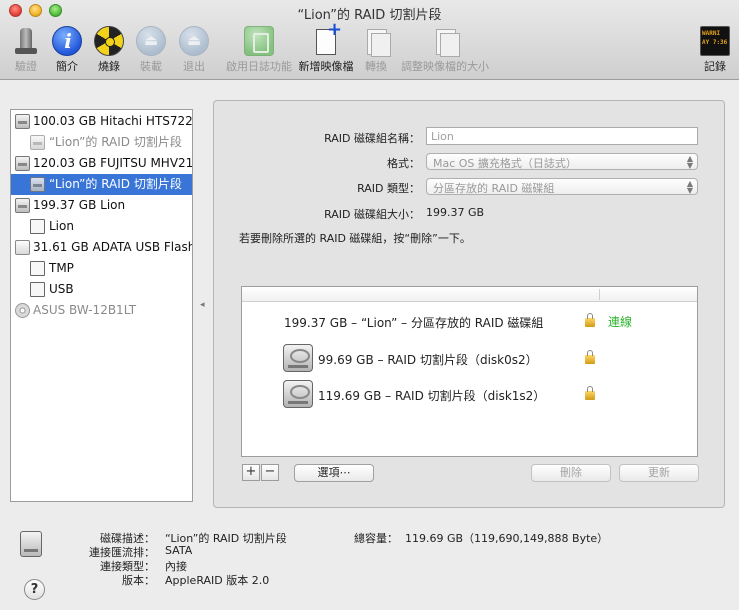  I want to click on selected-disk-icon, so click(31, 544).